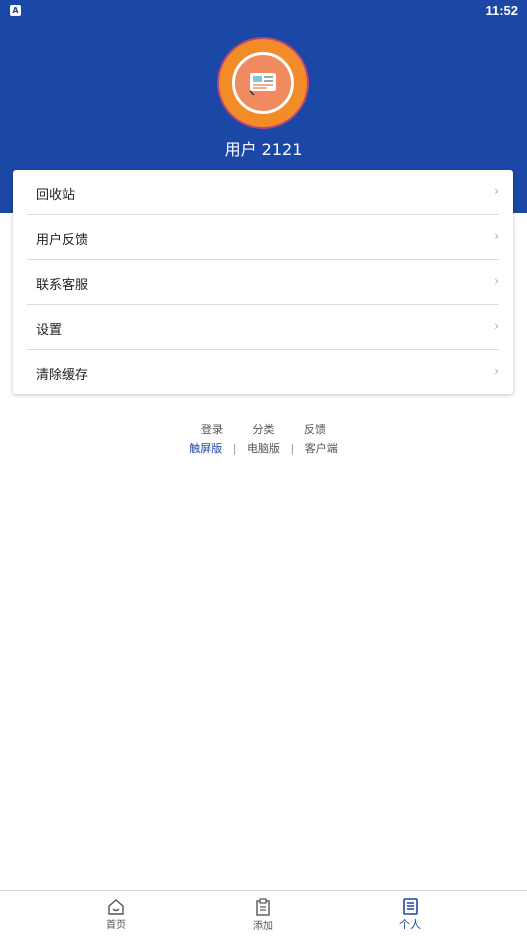  I want to click on avatar-inner, so click(263, 83).